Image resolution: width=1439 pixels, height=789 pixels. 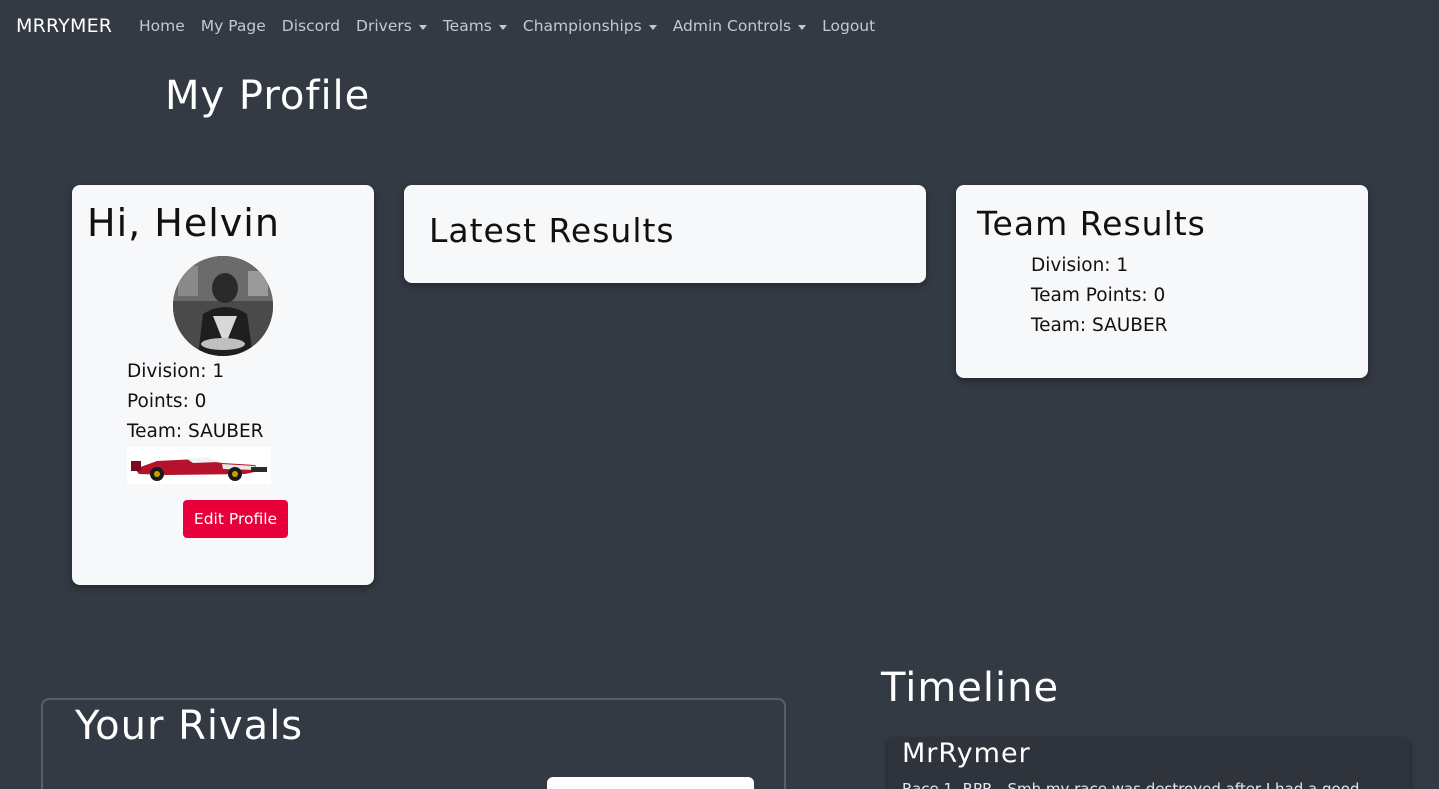 I want to click on timeline-title: Timeline, so click(x=970, y=688).